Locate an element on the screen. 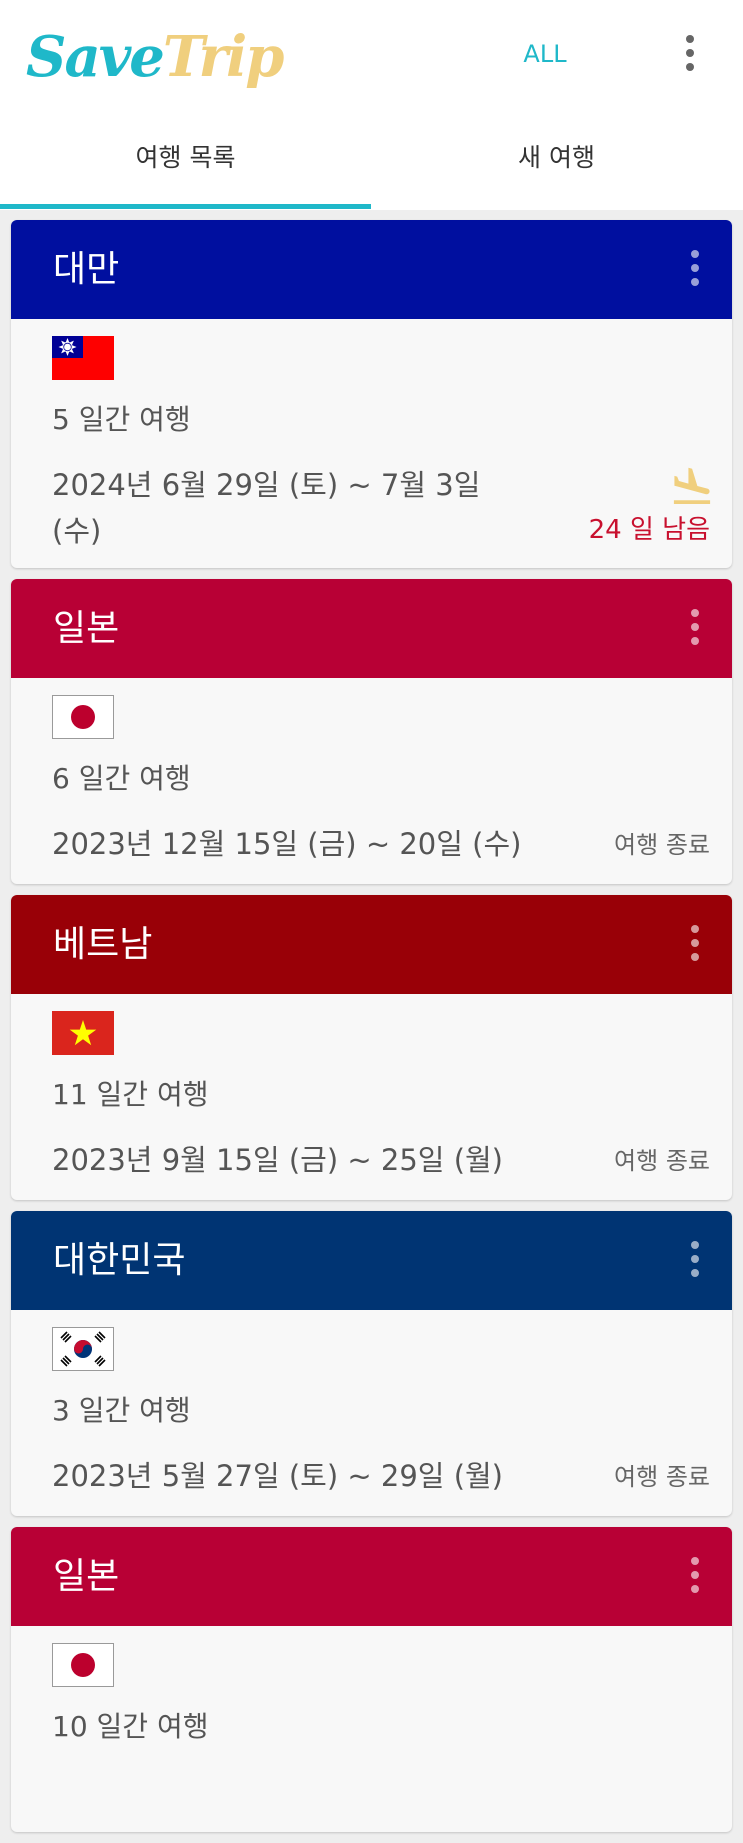 Image resolution: width=743 pixels, height=1843 pixels. vietnam-flag-icon is located at coordinates (83, 1033).